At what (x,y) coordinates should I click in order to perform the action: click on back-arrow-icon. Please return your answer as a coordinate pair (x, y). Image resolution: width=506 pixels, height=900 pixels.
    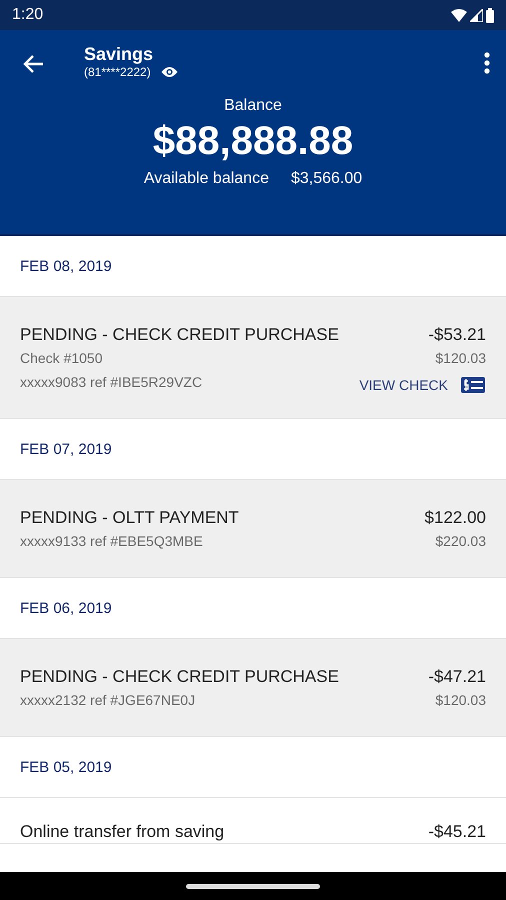
    Looking at the image, I should click on (33, 64).